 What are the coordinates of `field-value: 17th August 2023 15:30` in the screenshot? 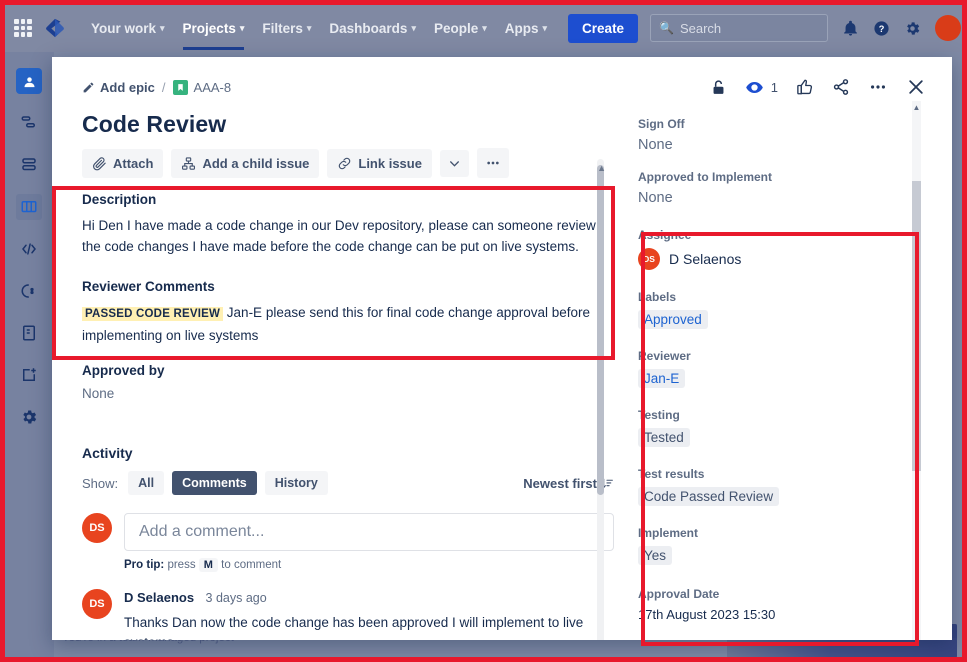 It's located at (781, 614).